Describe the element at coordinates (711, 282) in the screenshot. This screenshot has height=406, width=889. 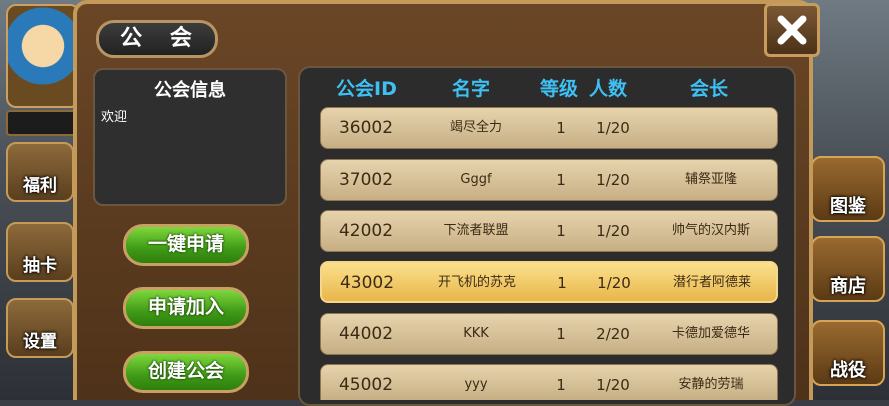
I see `guild-leader: 潜行者阿德莱` at that location.